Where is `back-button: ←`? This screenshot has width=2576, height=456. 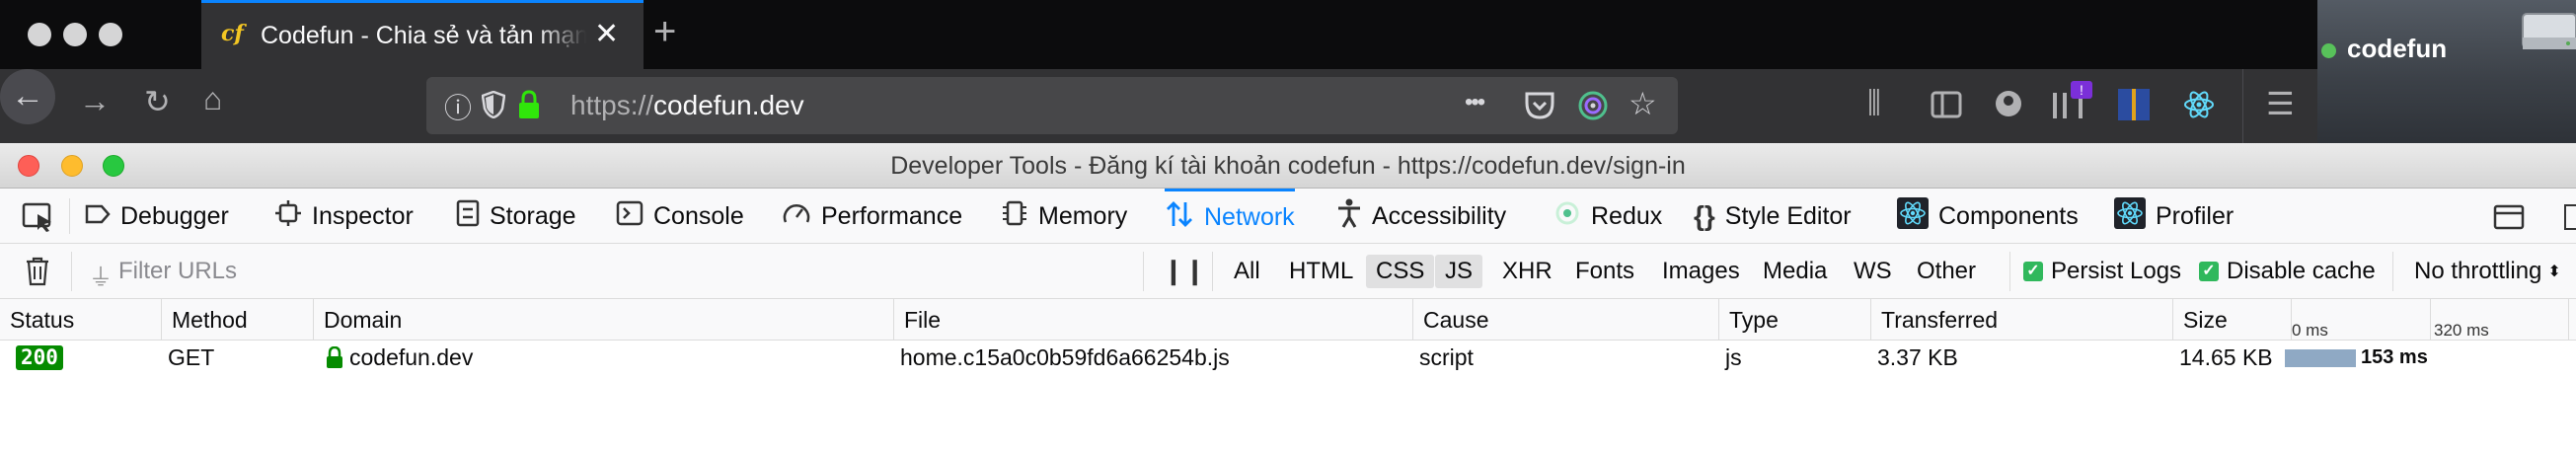 back-button: ← is located at coordinates (28, 96).